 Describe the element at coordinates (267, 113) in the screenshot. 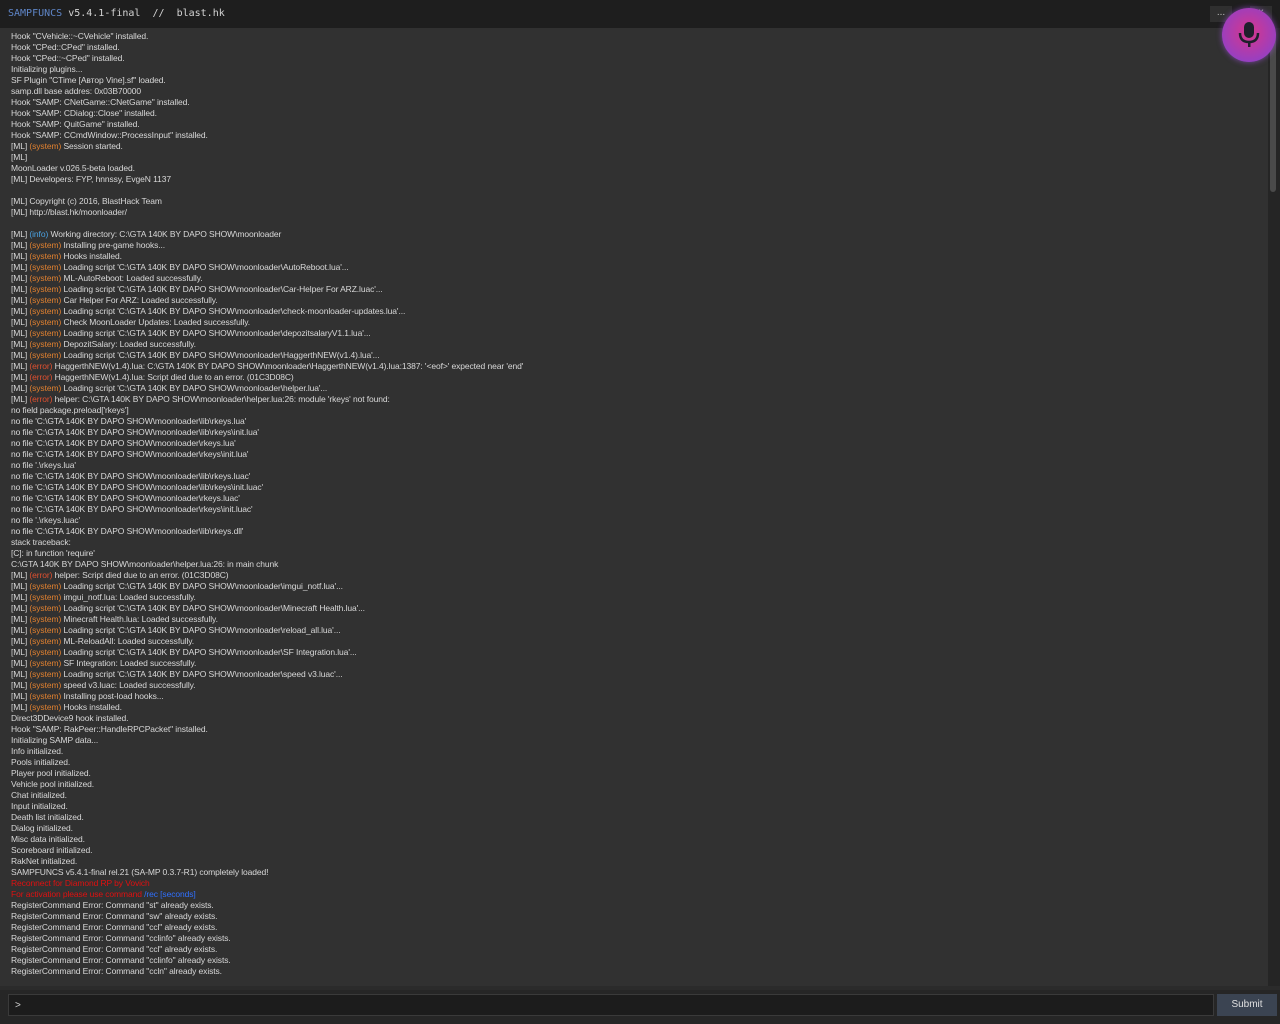

I see `console-line: Hook "SAMP: CDialog::Close" installed.` at that location.